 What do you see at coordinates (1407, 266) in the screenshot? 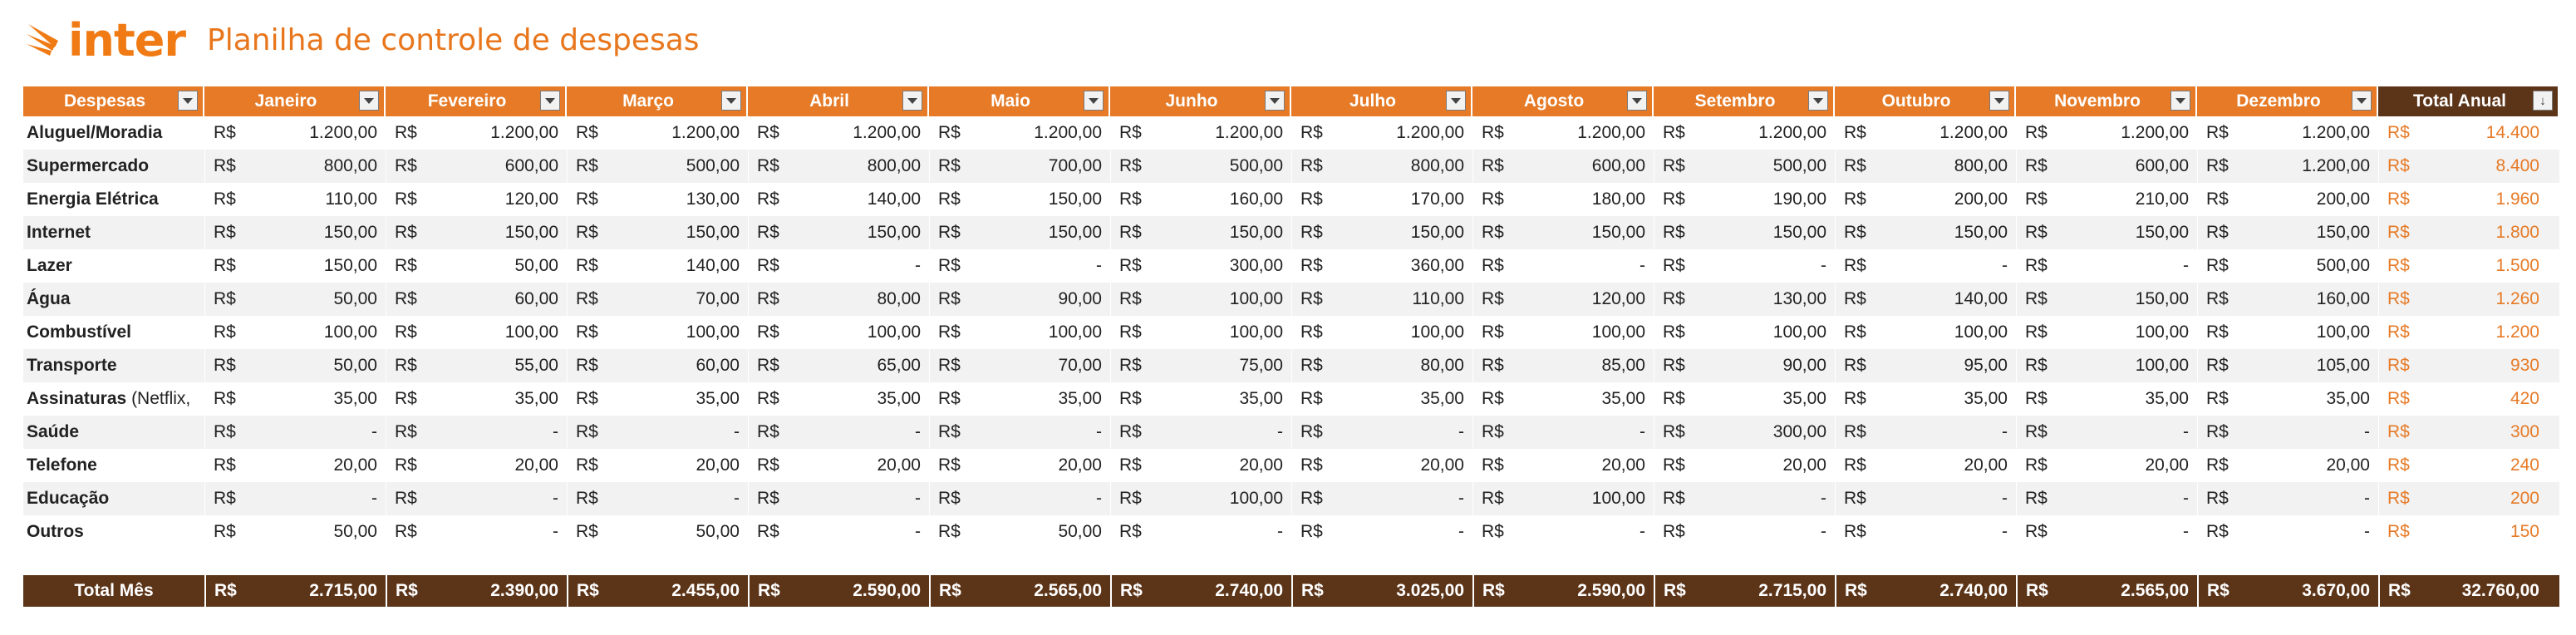
I see `expense-value-cell: 360,00` at bounding box center [1407, 266].